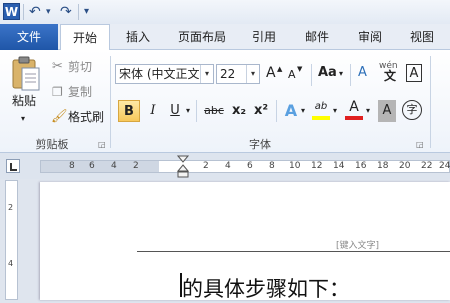 The height and width of the screenshot is (303, 450). I want to click on clipboard-launcher-icon: ◲, so click(102, 145).